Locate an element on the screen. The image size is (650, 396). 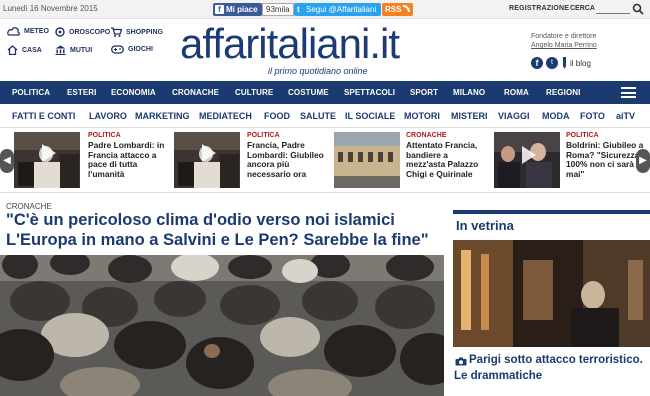
chevron-right-icon: ▶ is located at coordinates (643, 160).